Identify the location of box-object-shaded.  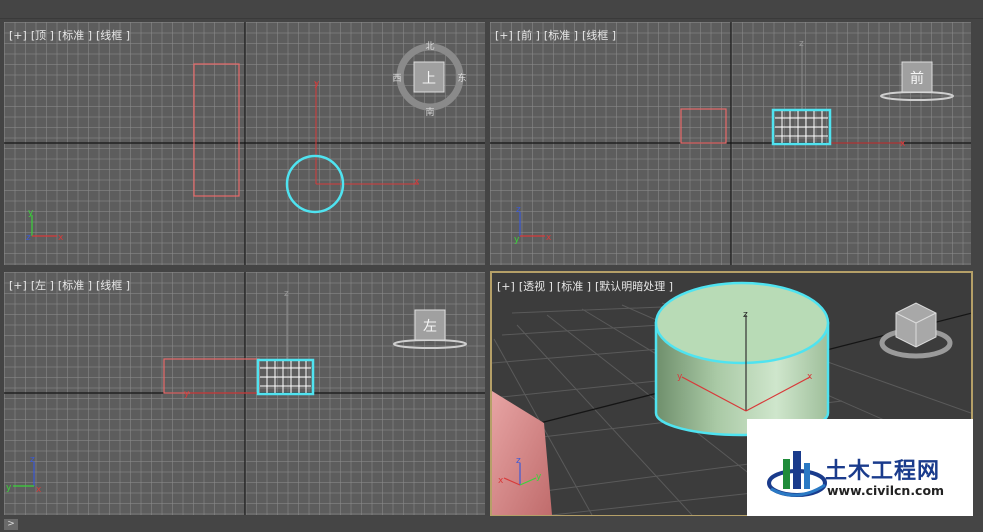
(522, 453).